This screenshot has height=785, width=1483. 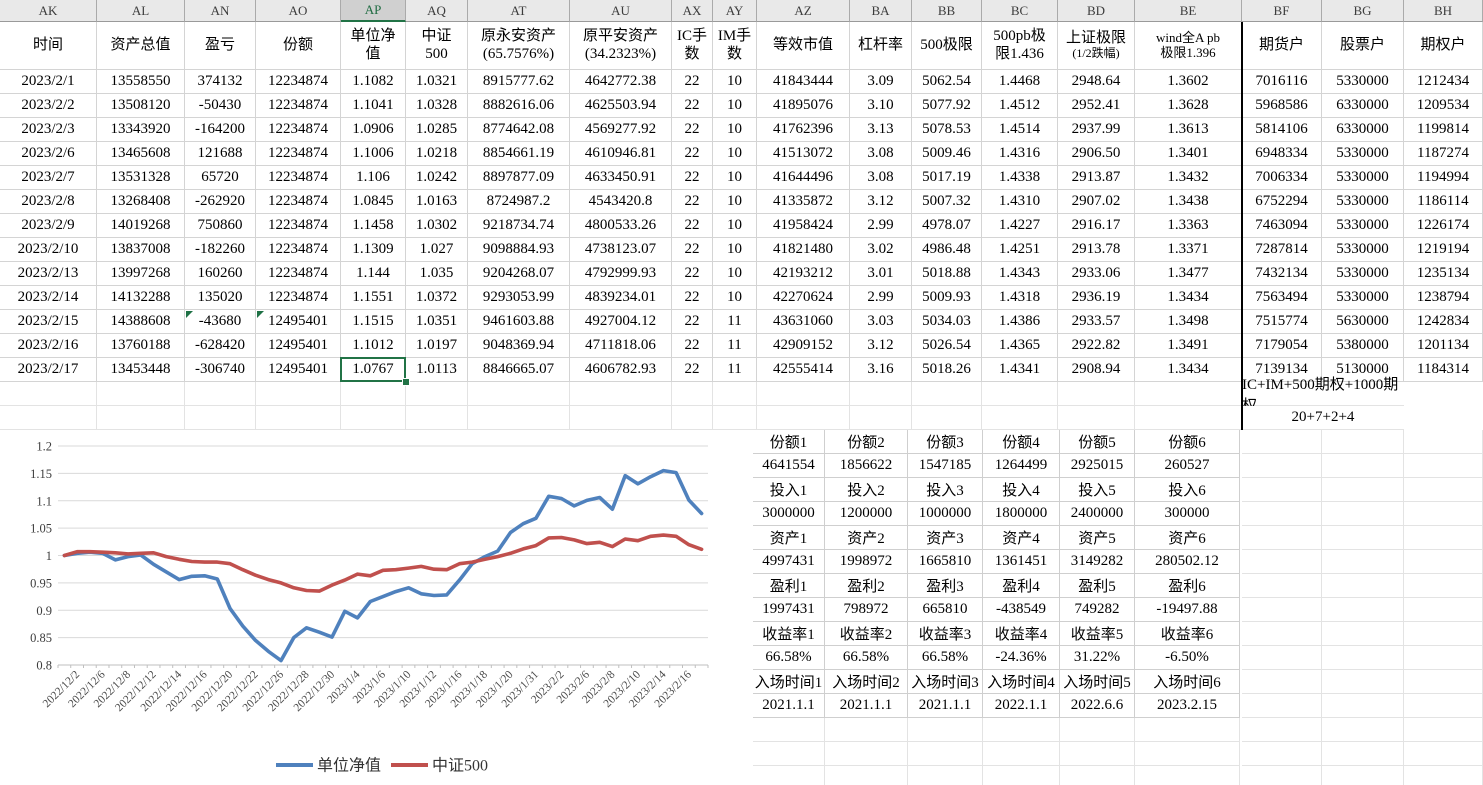 I want to click on table-cell: 2916.17, so click(x=1096, y=226).